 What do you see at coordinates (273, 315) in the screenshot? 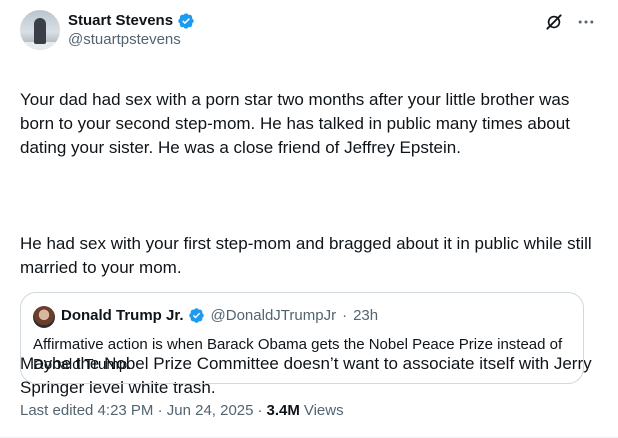
I see `quote-author-handle: @DonaldJTrumpJr` at bounding box center [273, 315].